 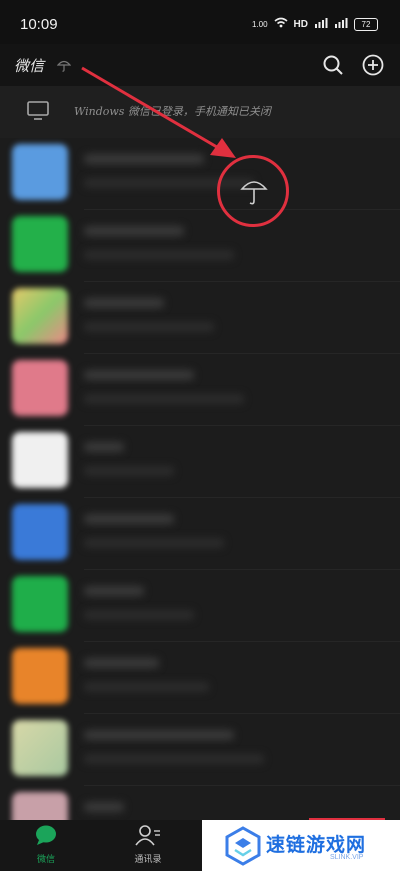 I want to click on annotation-arrow, so click(x=158, y=112).